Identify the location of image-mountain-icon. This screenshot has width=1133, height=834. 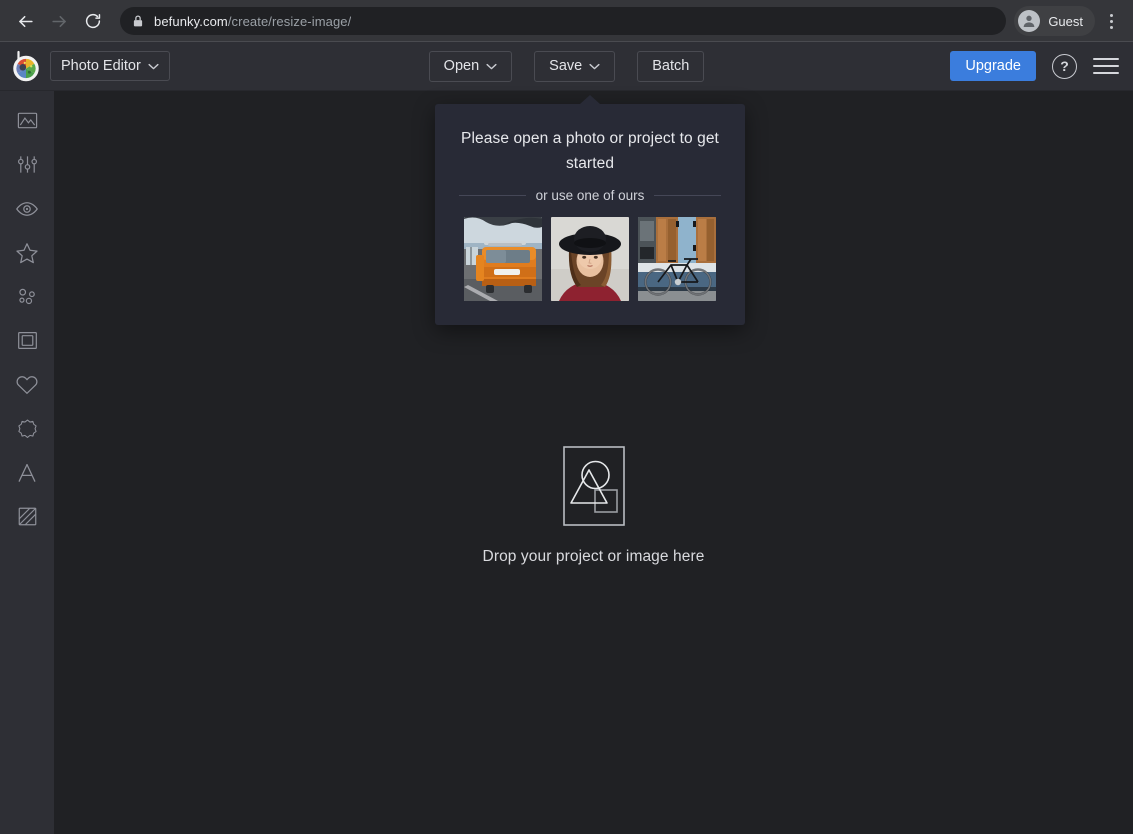
(27, 123).